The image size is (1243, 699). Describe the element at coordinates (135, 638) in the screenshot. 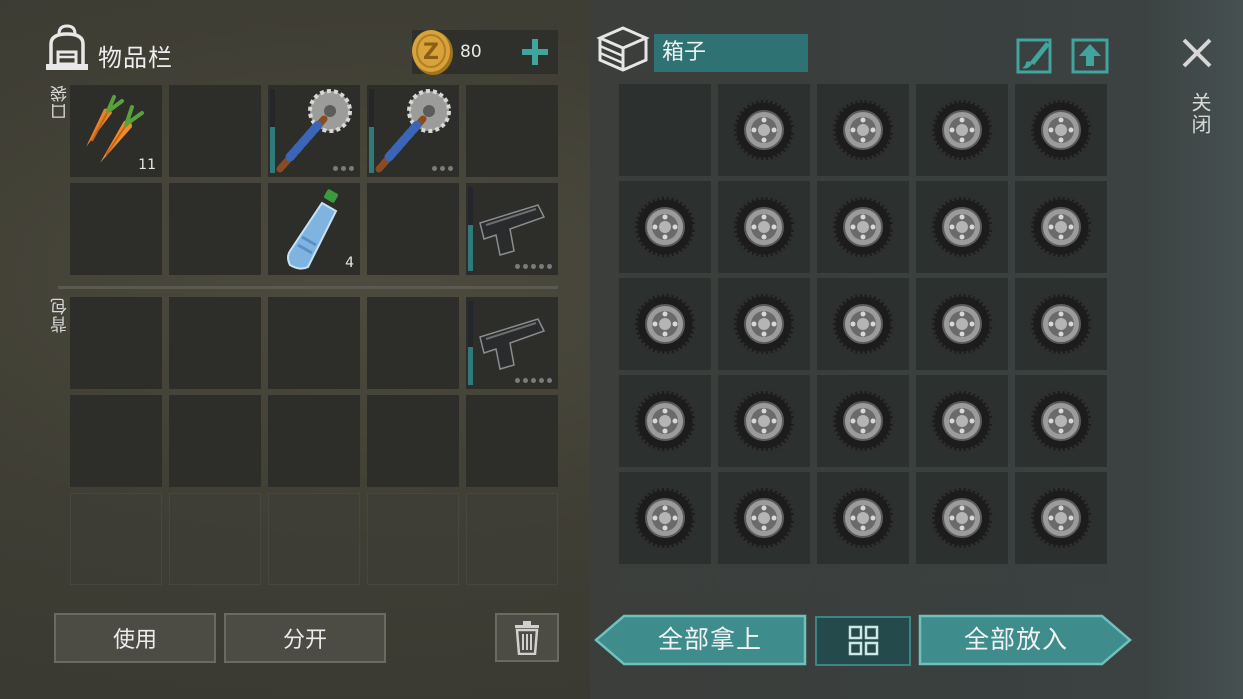

I see `use-button: 使用` at that location.